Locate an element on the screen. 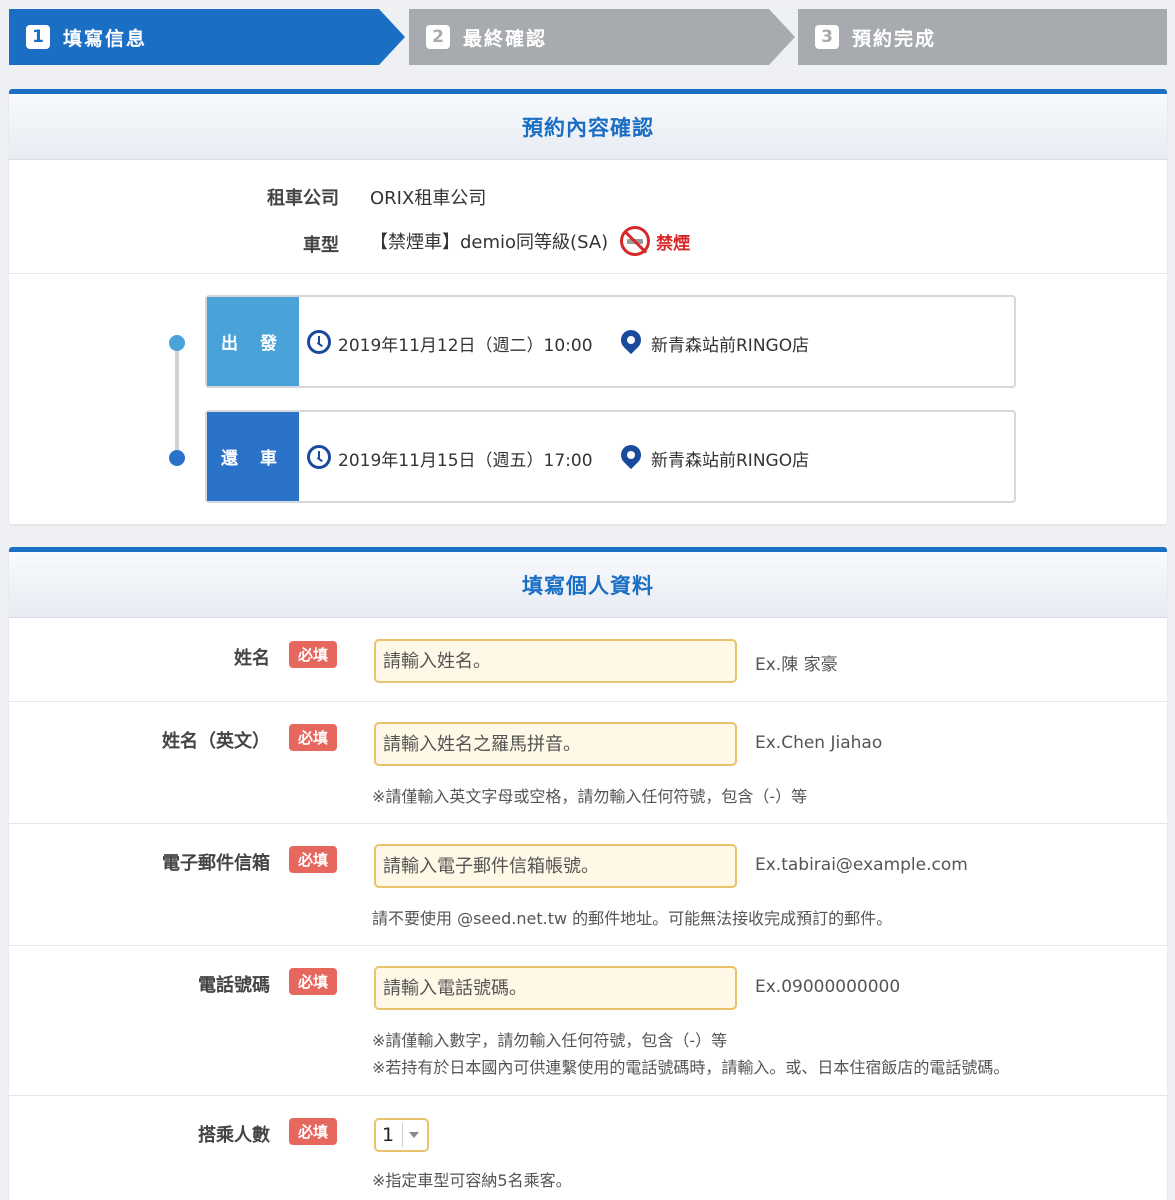 The width and height of the screenshot is (1175, 1200). card-header: 預約內容確認 is located at coordinates (588, 127).